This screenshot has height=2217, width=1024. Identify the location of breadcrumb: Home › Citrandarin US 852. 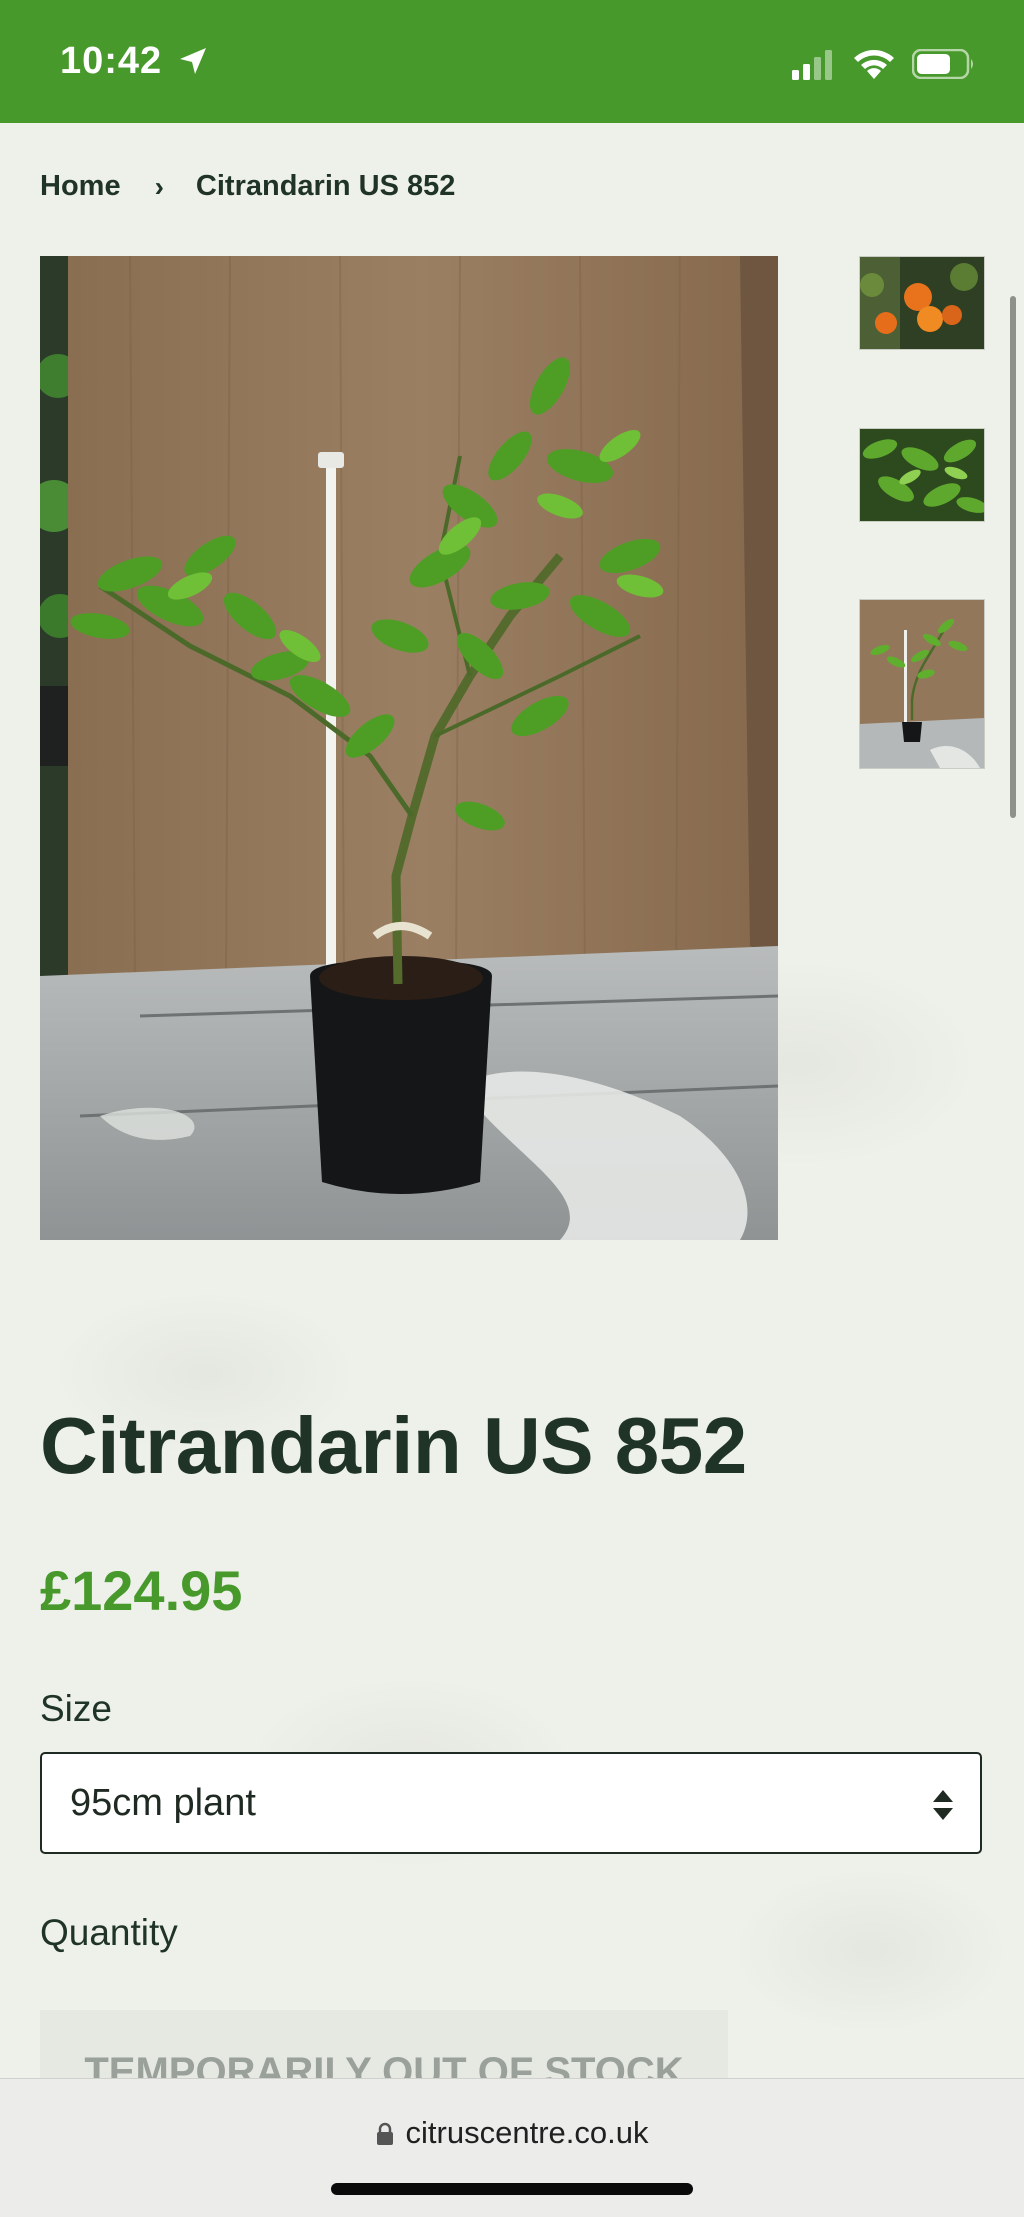
(247, 186).